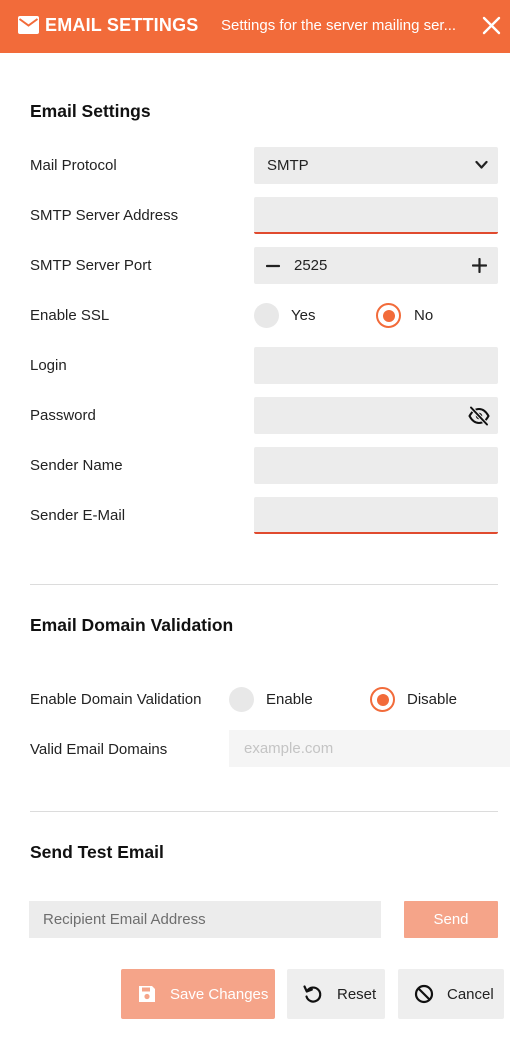 This screenshot has width=510, height=1038. What do you see at coordinates (99, 749) in the screenshot?
I see `valid-email-domains-label: Valid Email Domains` at bounding box center [99, 749].